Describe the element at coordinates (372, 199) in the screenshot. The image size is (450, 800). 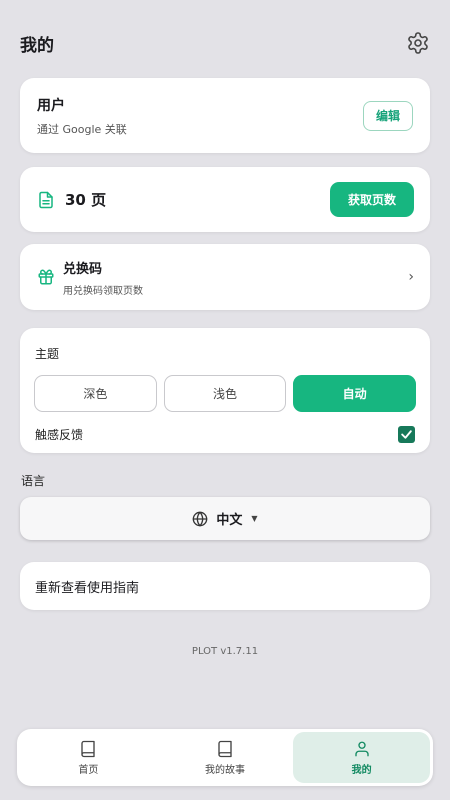
I see `get-pages-button: 获取页数` at that location.